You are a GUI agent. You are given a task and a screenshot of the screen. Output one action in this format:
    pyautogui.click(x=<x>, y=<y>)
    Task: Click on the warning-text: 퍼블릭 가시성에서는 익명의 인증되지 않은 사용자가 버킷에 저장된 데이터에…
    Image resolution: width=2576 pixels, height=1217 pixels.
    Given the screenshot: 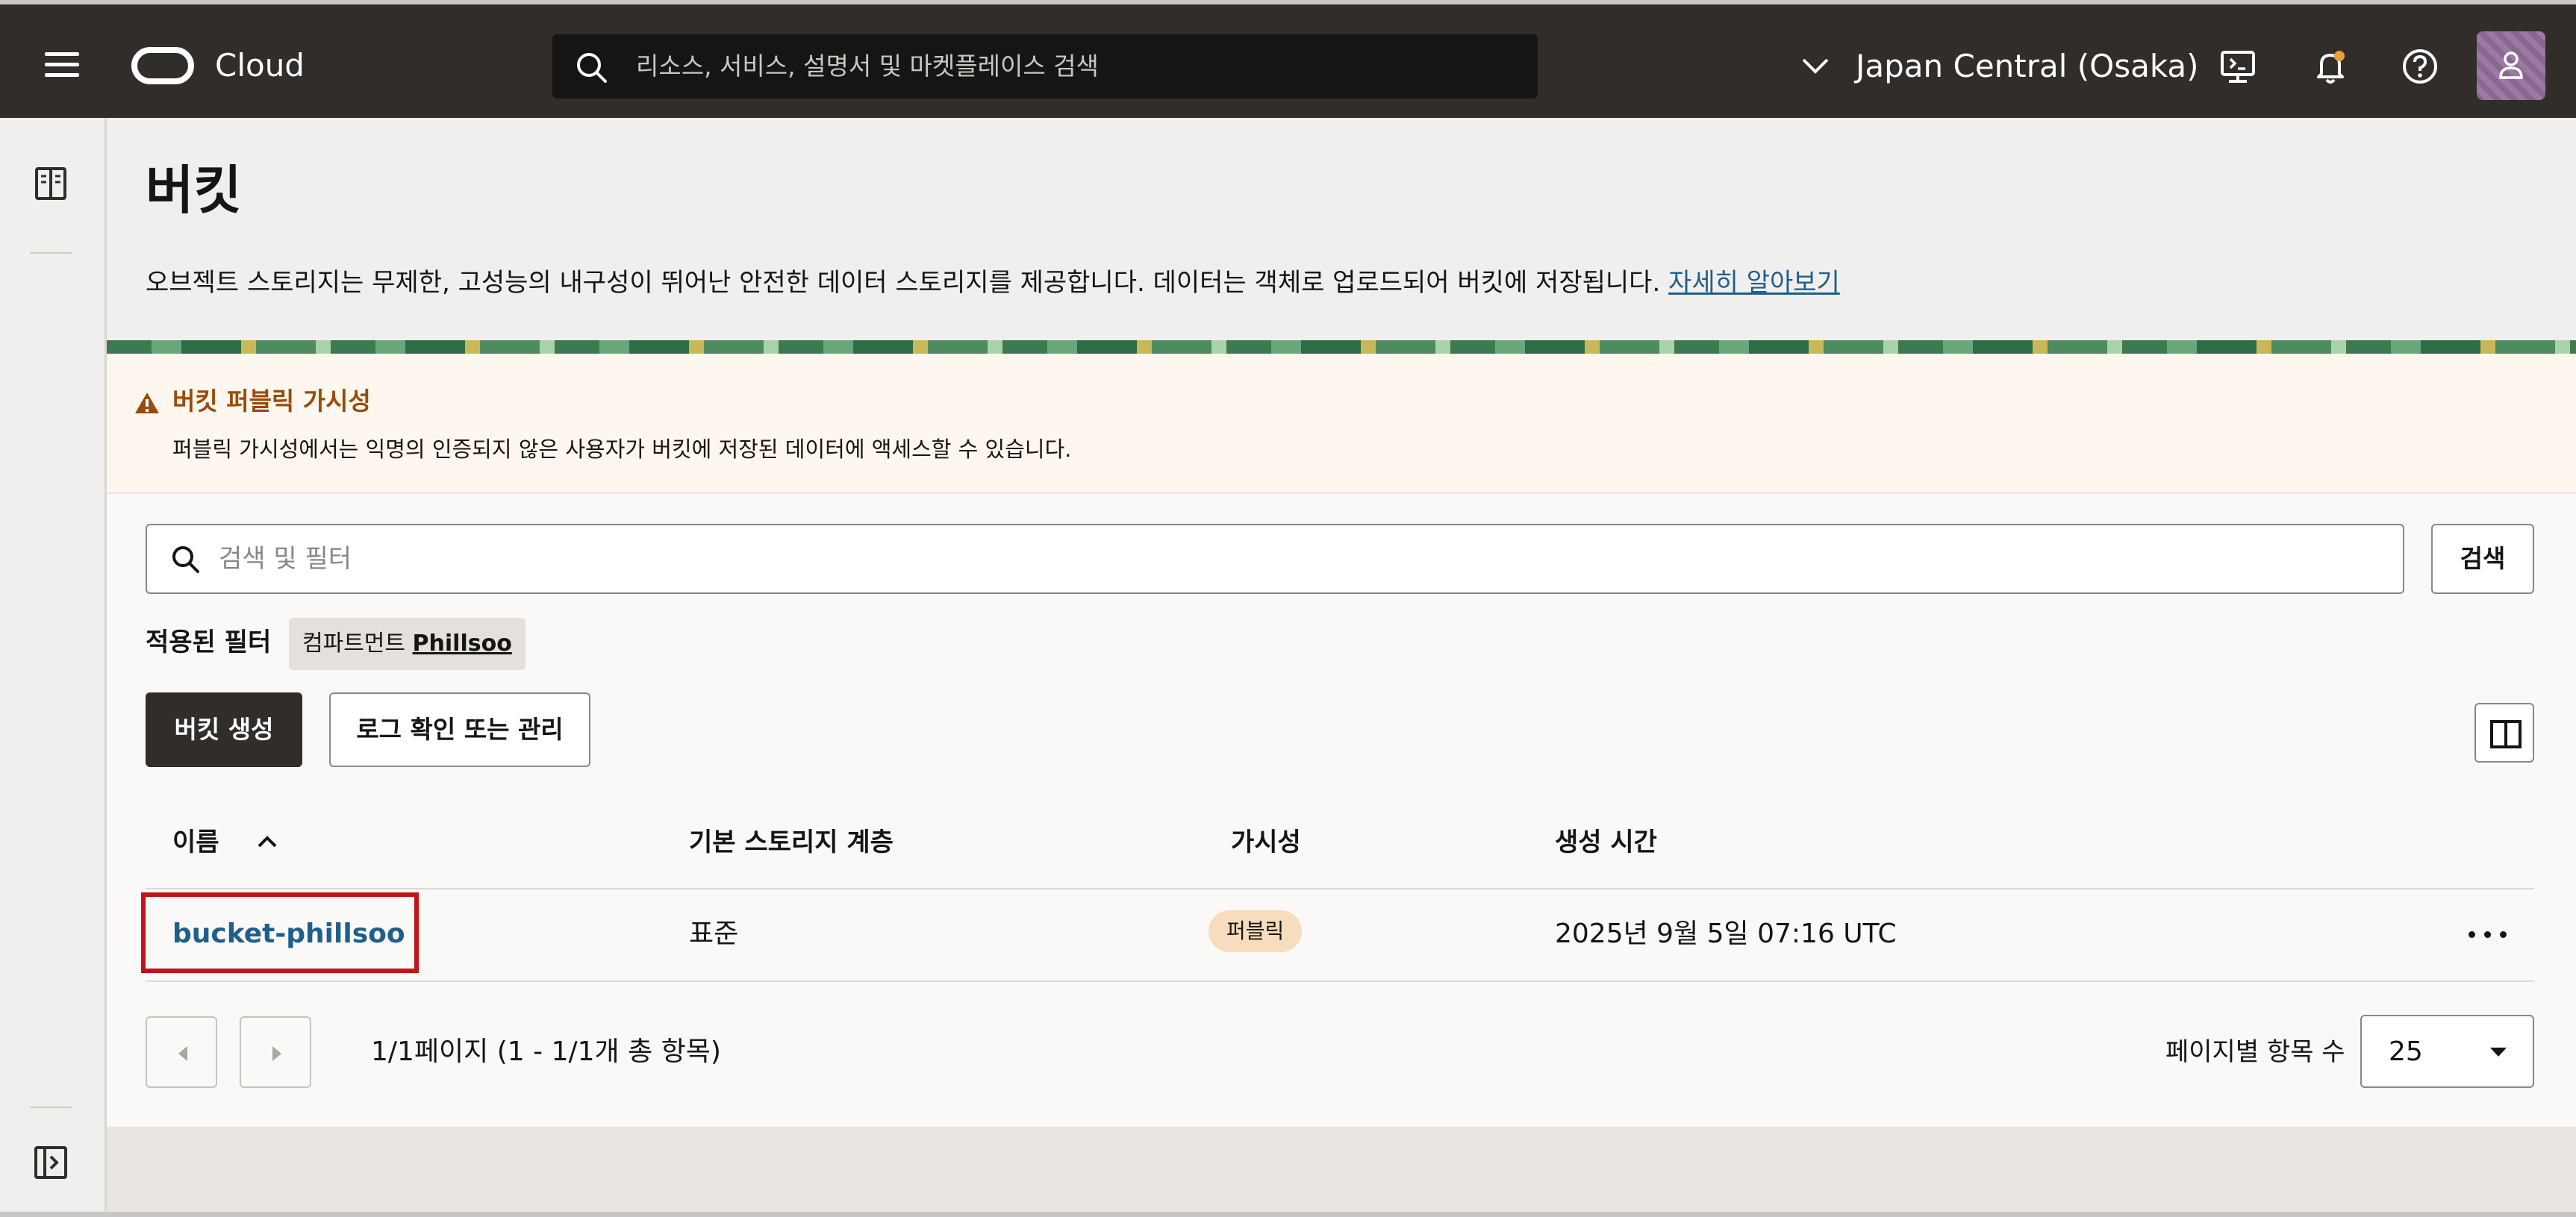 What is the action you would take?
    pyautogui.click(x=622, y=449)
    